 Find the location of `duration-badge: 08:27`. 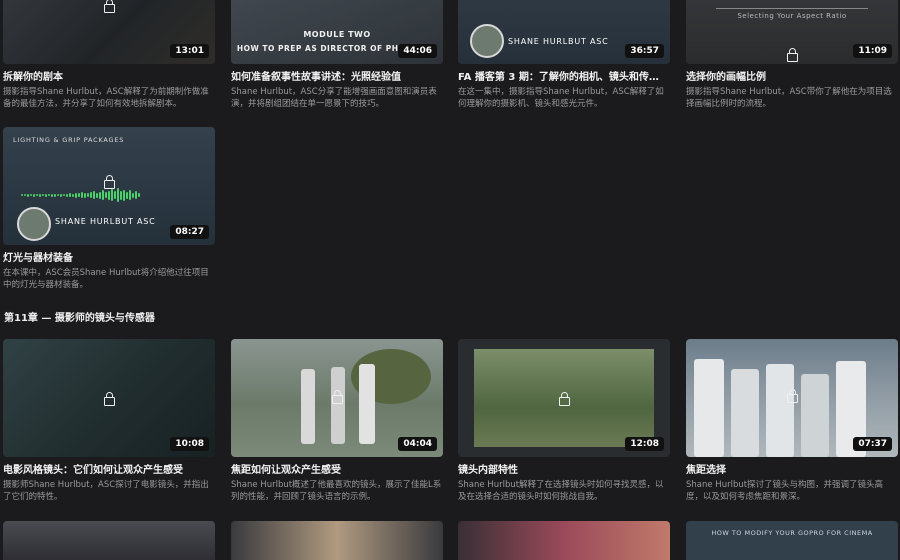

duration-badge: 08:27 is located at coordinates (189, 232).